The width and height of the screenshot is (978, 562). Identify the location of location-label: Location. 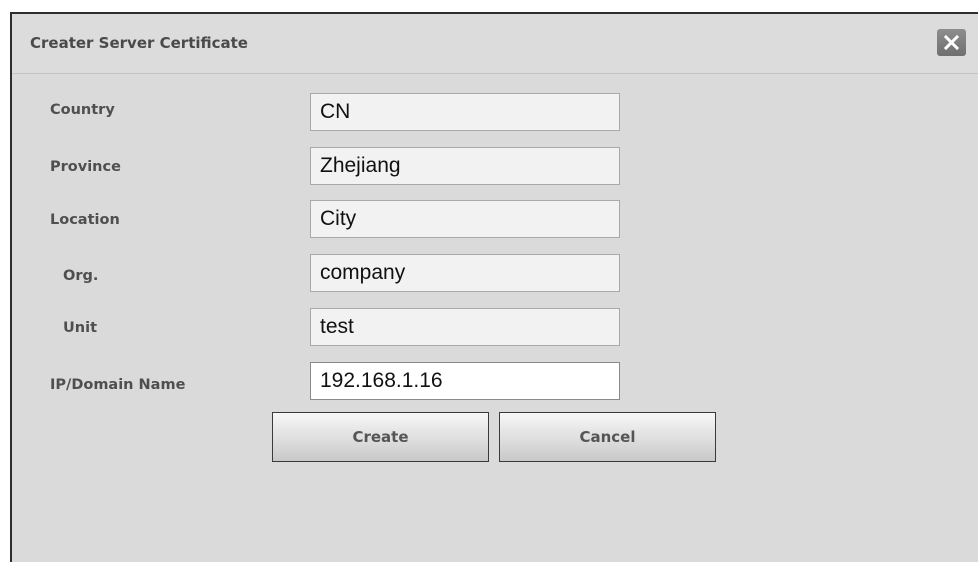
(85, 220).